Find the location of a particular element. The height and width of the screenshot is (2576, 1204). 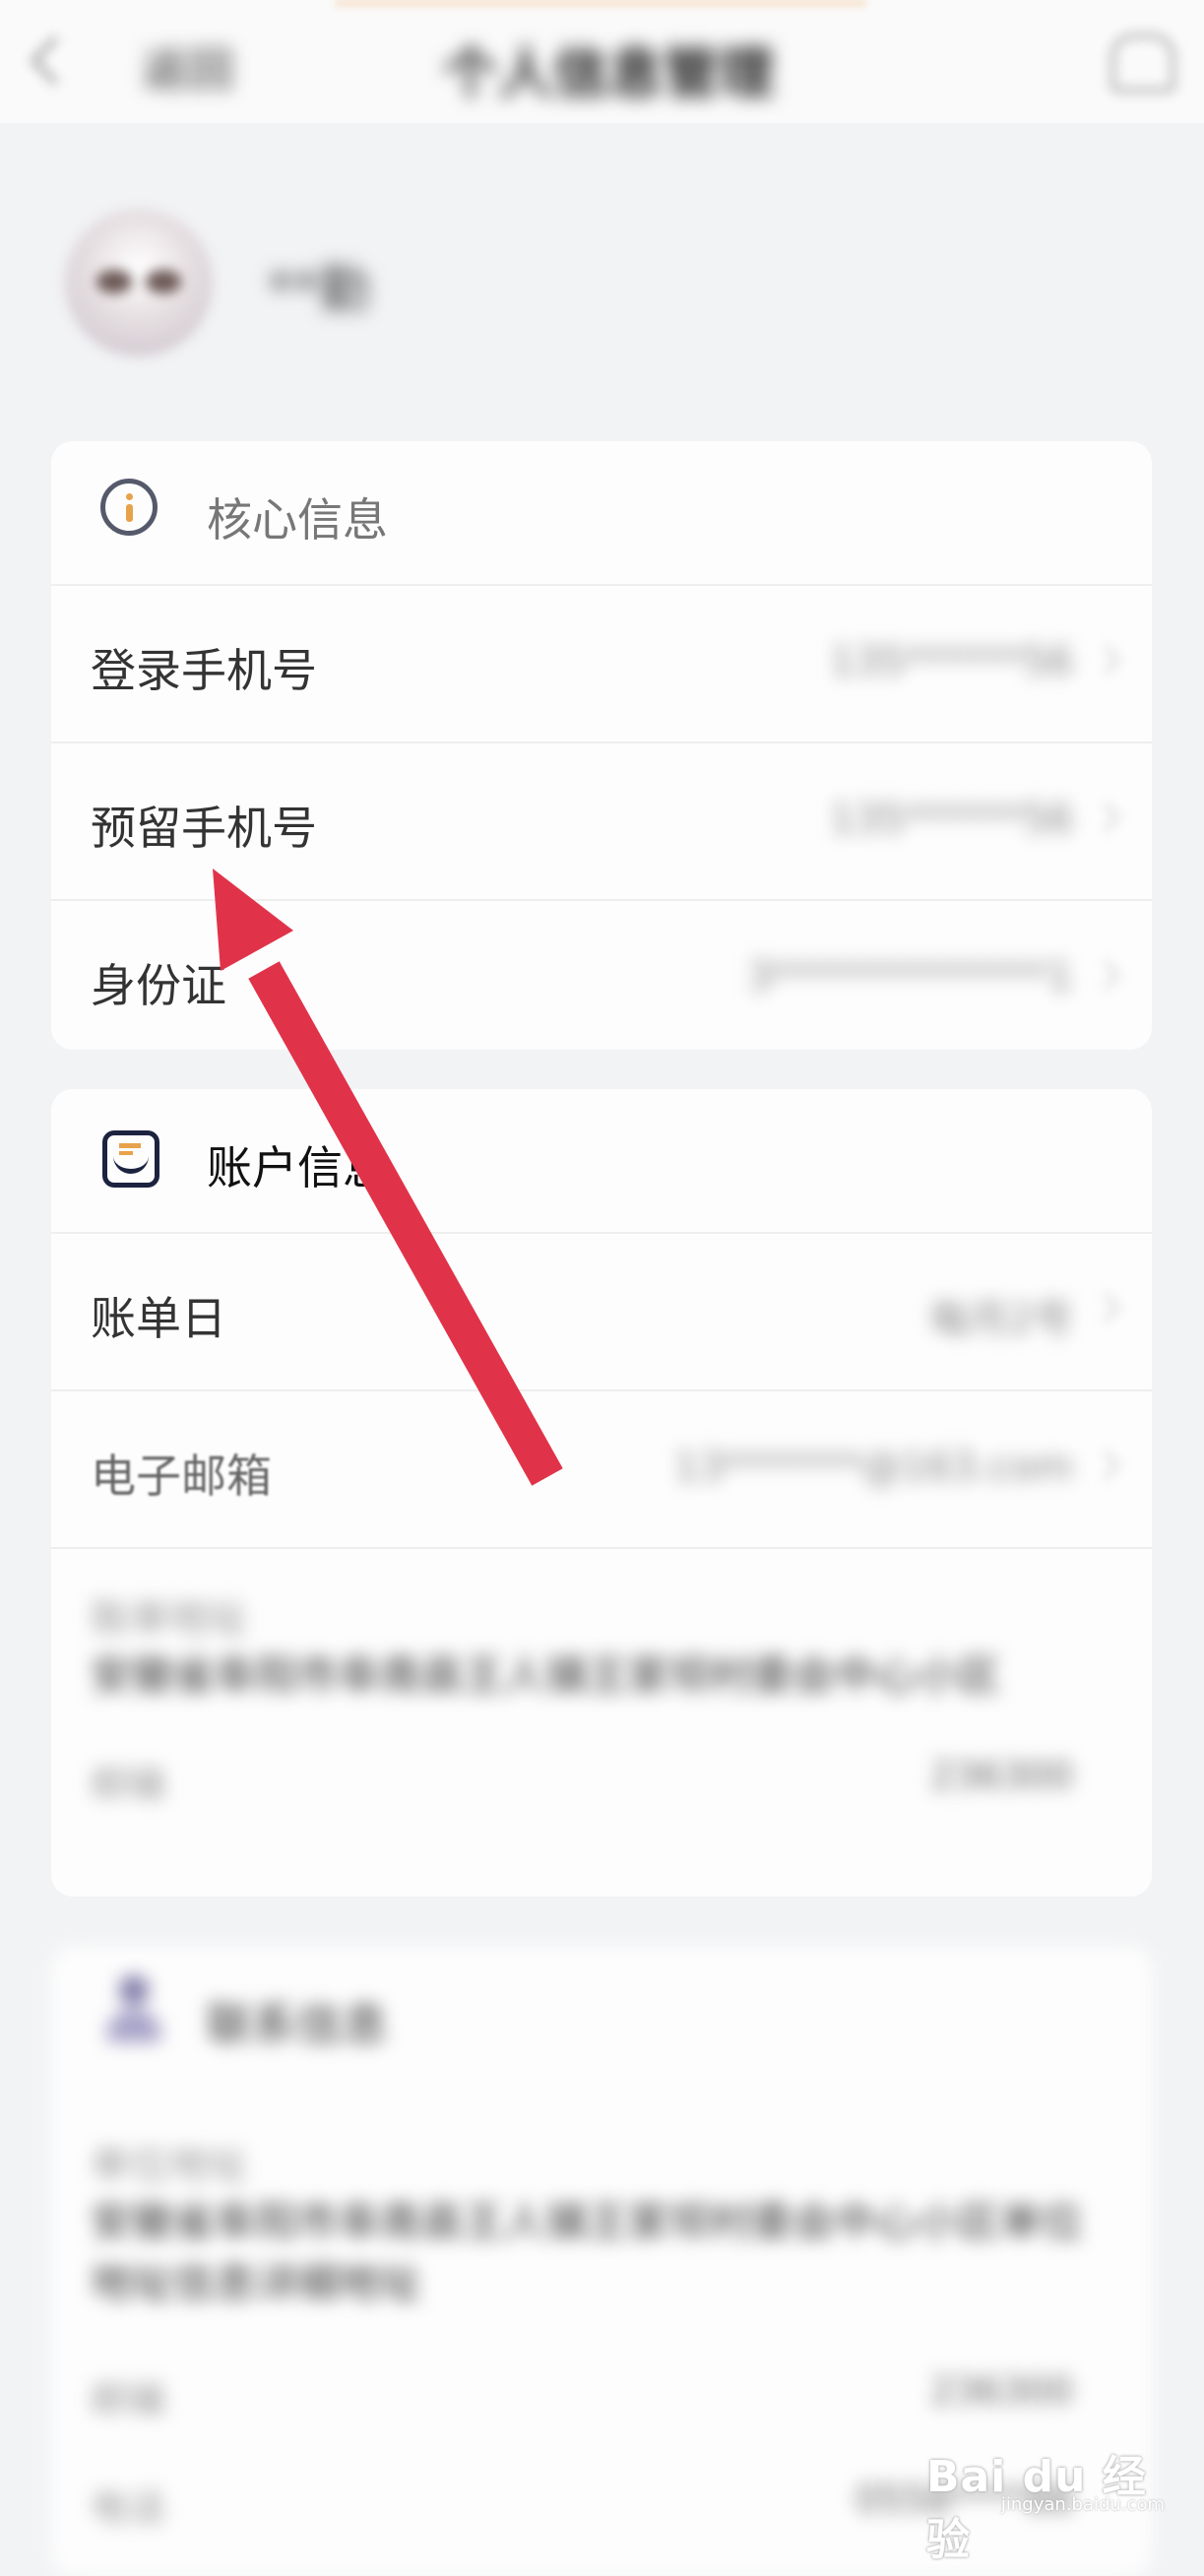

account-info-header: 账户信息 is located at coordinates (601, 1161).